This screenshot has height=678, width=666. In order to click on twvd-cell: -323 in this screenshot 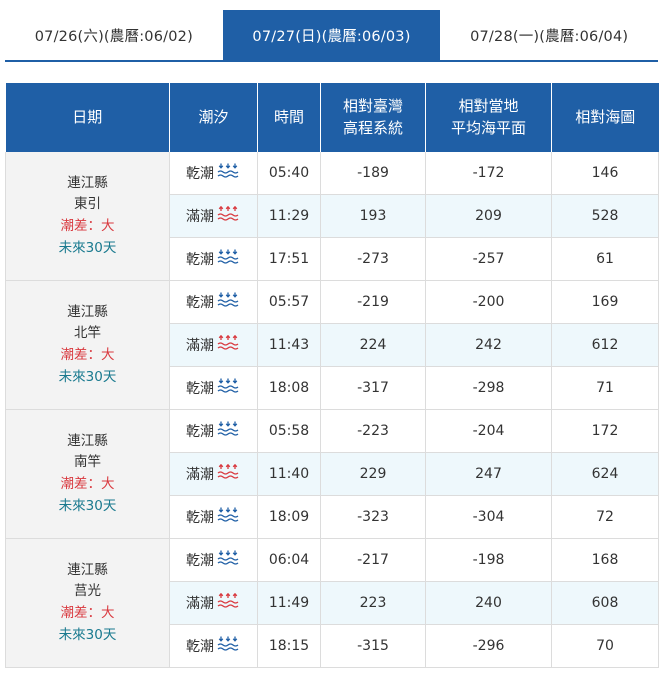, I will do `click(373, 517)`.